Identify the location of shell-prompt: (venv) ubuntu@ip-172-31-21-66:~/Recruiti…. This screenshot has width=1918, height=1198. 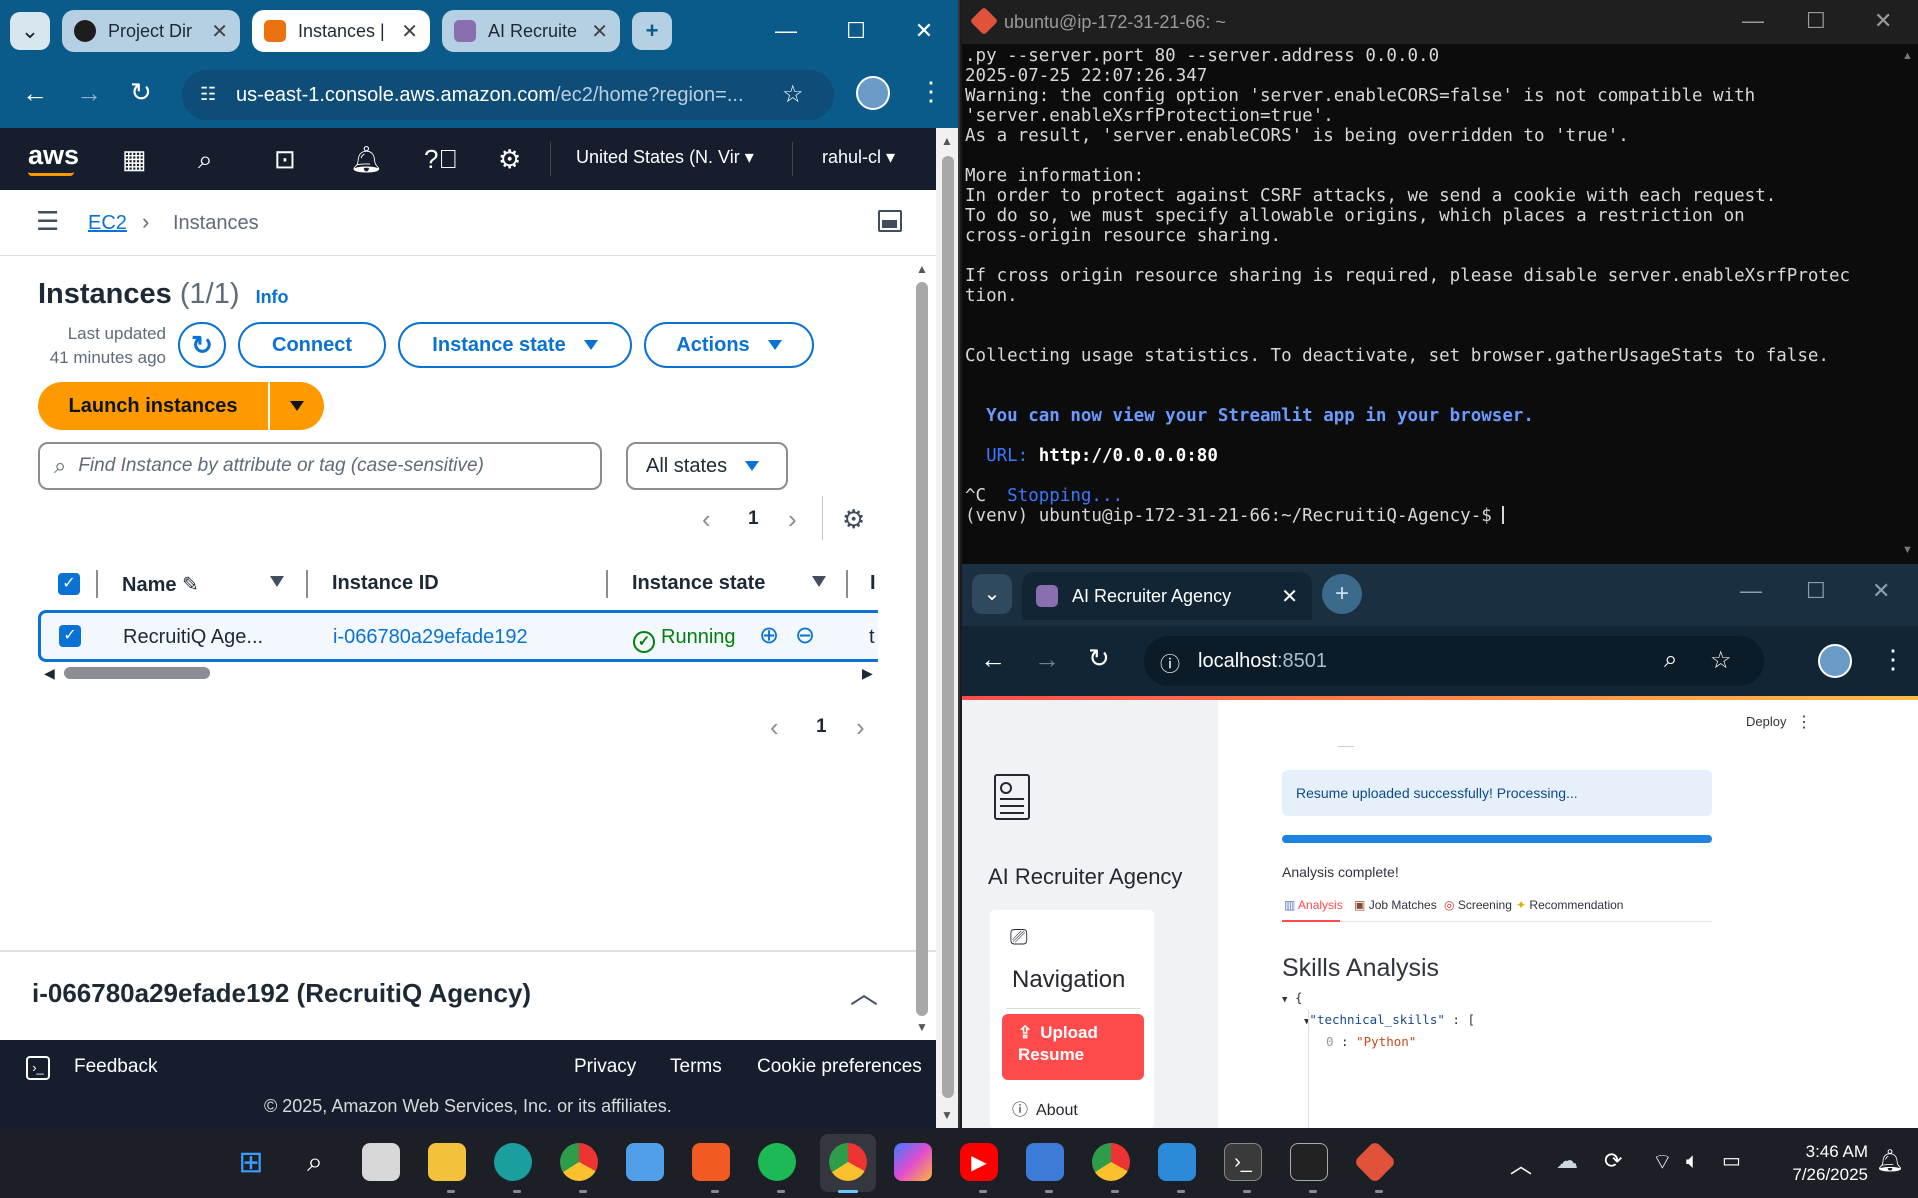
(1235, 516).